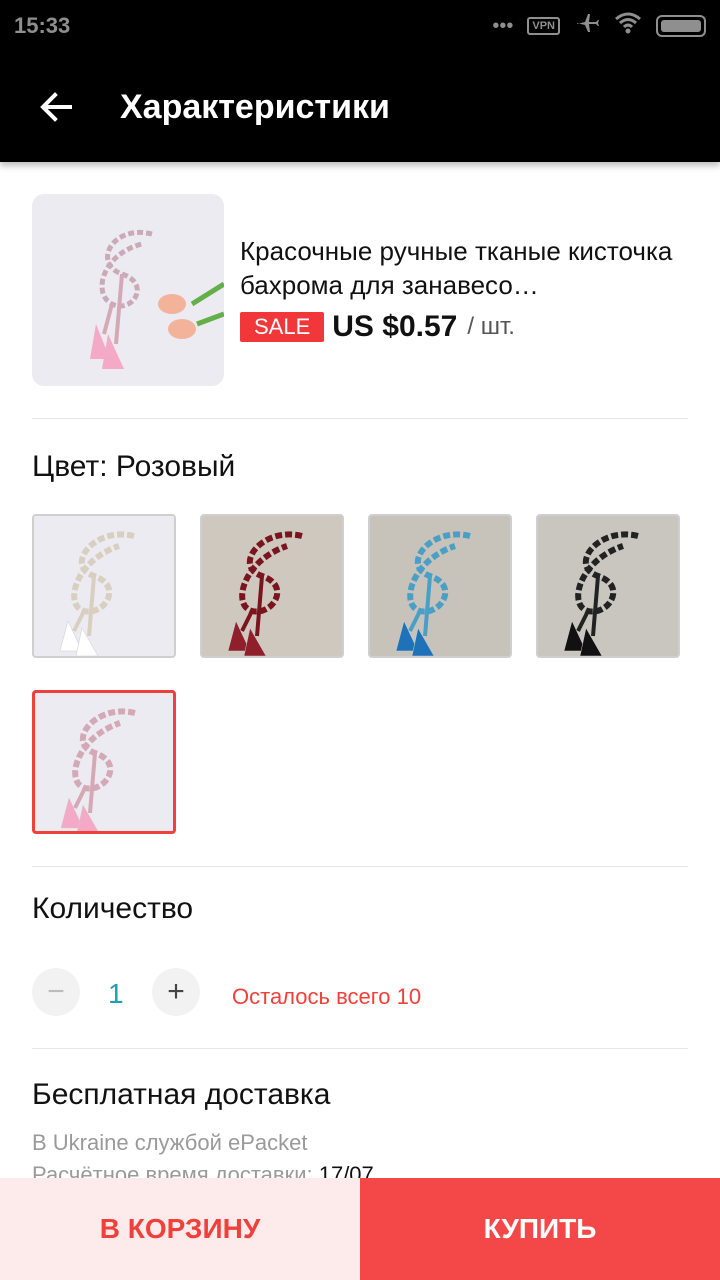 The width and height of the screenshot is (720, 1280). What do you see at coordinates (134, 466) in the screenshot?
I see `color-label: Цвет: Розовый` at bounding box center [134, 466].